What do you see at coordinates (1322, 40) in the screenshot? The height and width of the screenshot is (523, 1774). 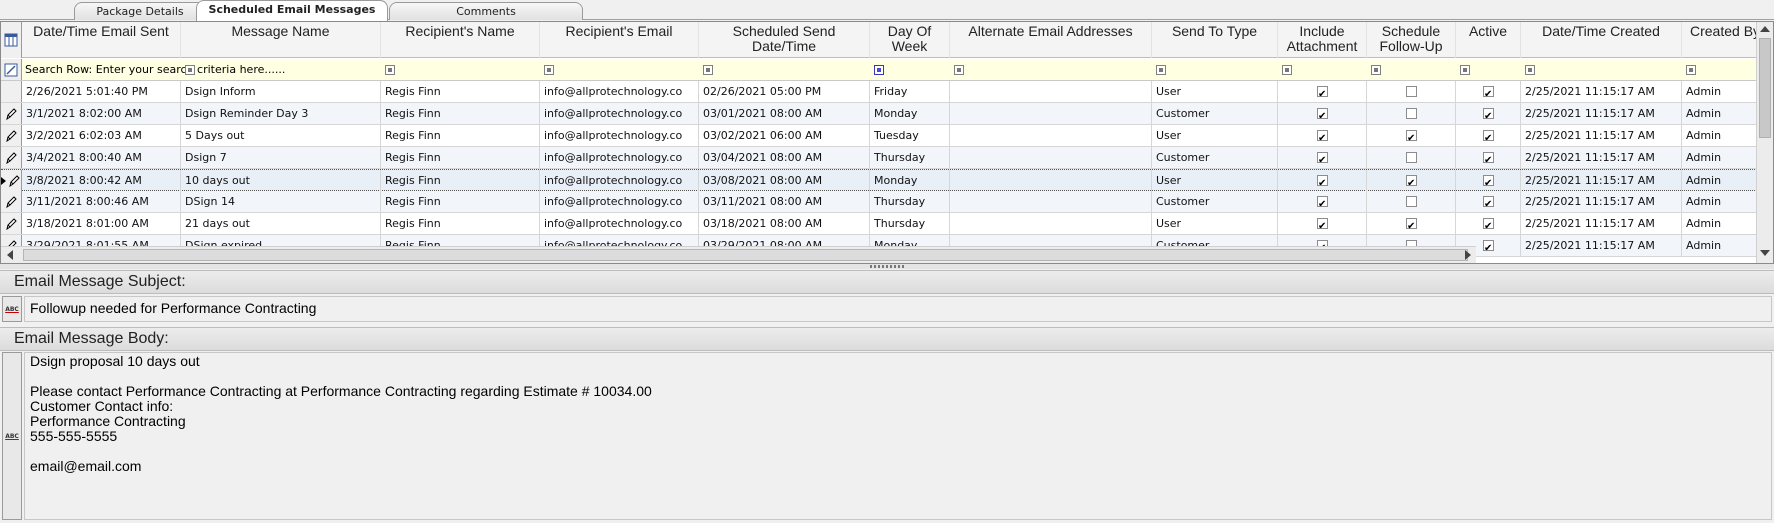 I see `column-header-include-attachment: Include Attachment` at bounding box center [1322, 40].